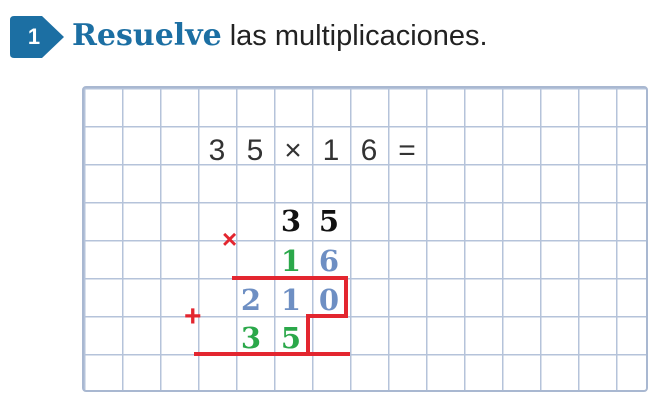 Image resolution: width=658 pixels, height=404 pixels. Describe the element at coordinates (329, 261) in the screenshot. I see `multiplier-digit: 6` at that location.